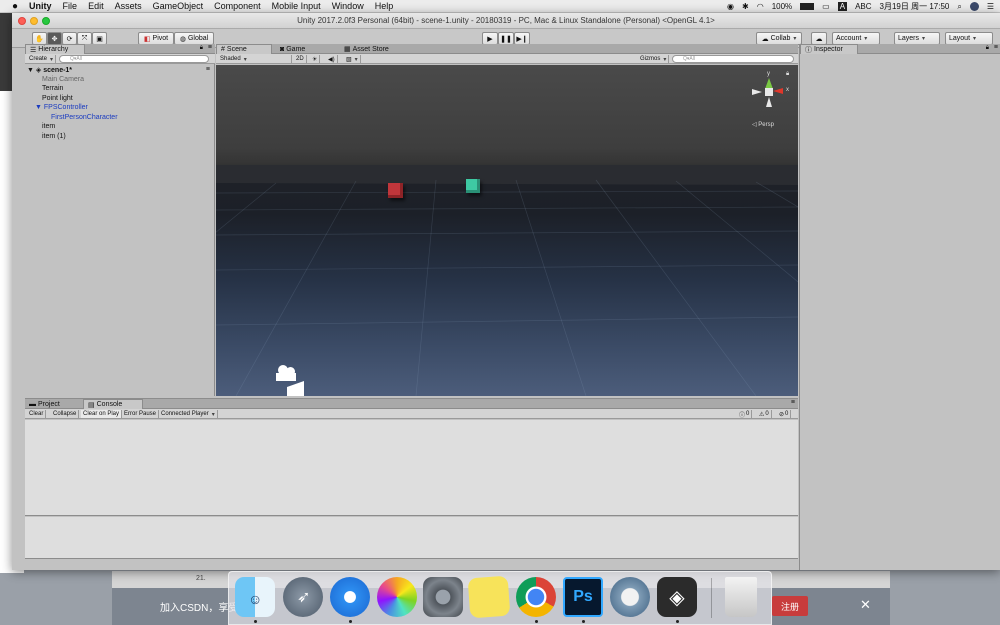 This screenshot has width=1000, height=625. I want to click on teal-cube, so click(473, 186).